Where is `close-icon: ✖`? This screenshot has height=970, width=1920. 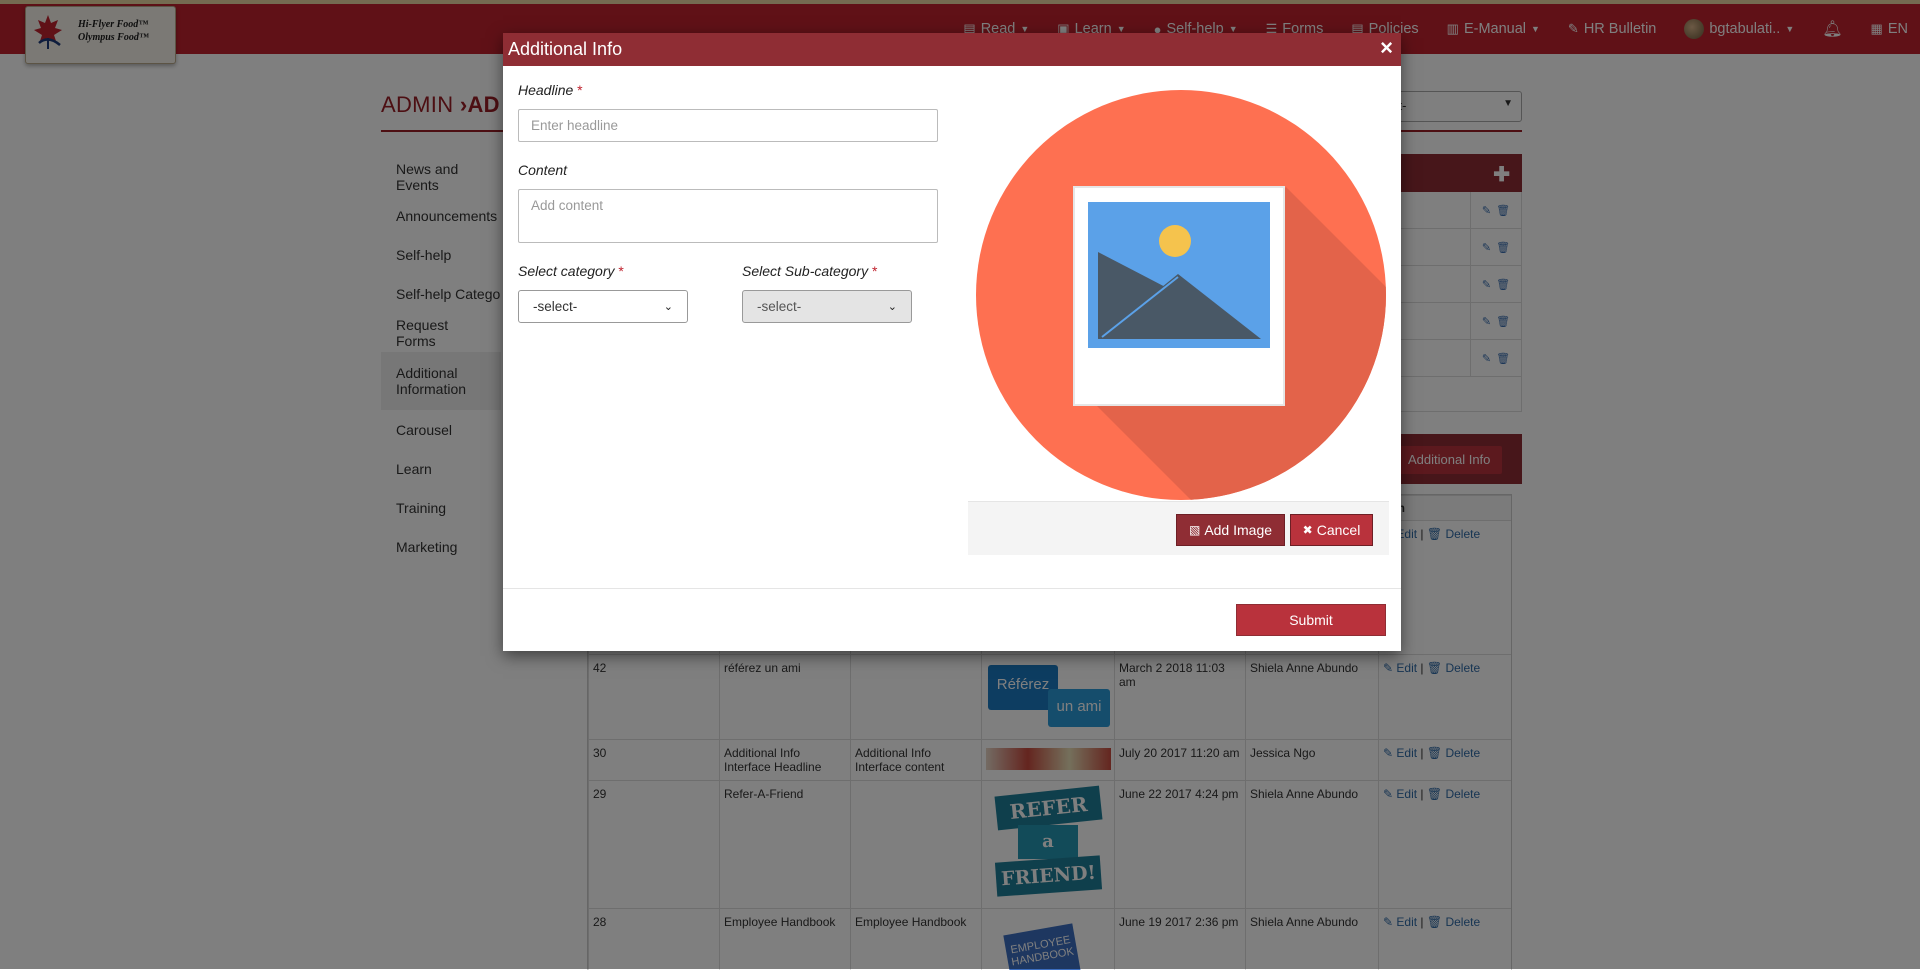 close-icon: ✖ is located at coordinates (1308, 530).